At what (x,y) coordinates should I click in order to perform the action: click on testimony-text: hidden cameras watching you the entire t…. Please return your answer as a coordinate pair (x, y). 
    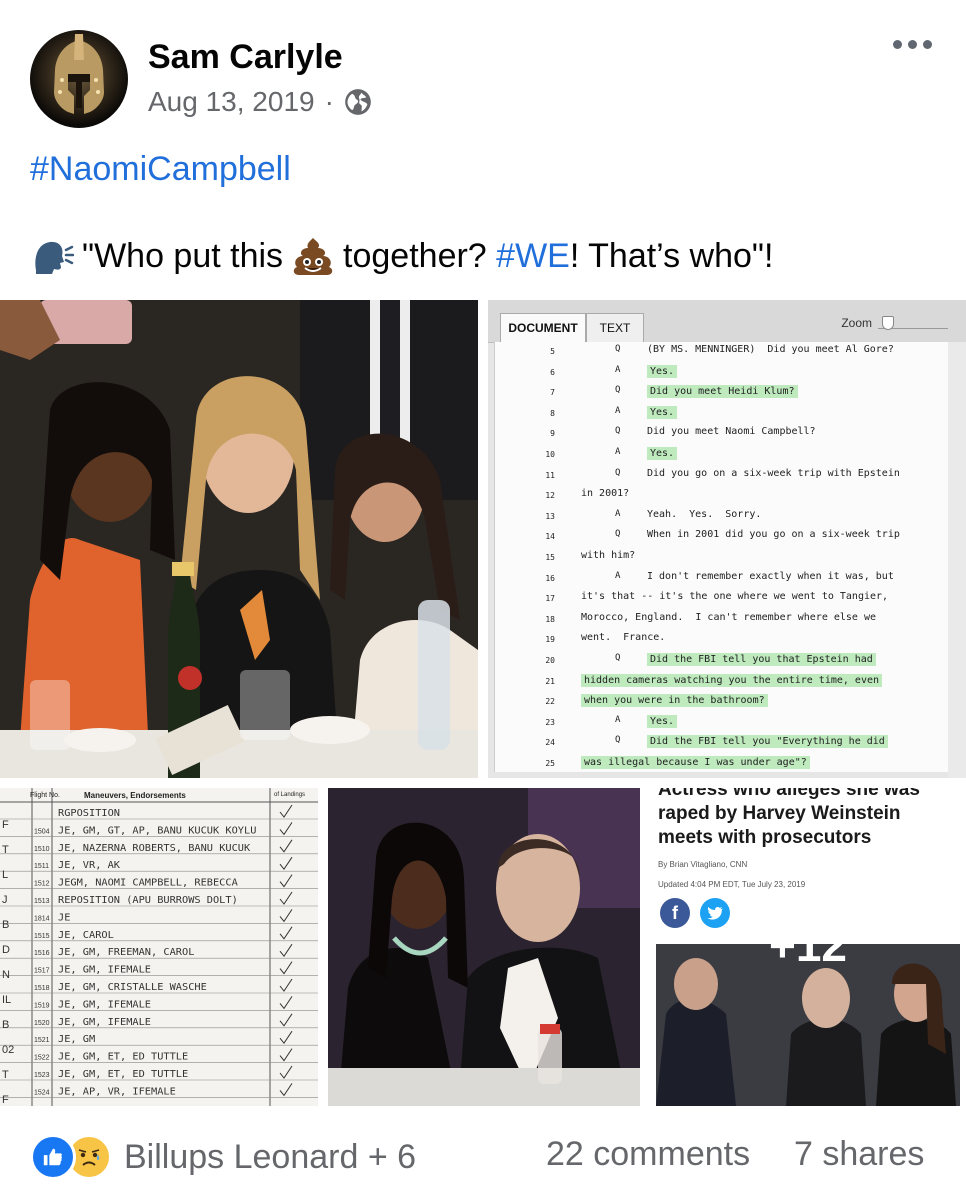
    Looking at the image, I should click on (732, 680).